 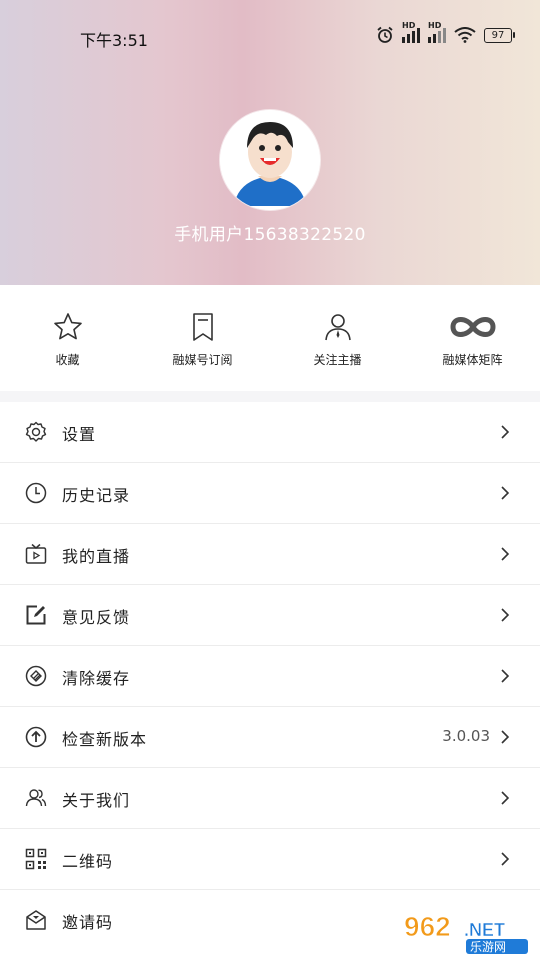 I want to click on menu-row-qrcode: 二维码, so click(x=270, y=859).